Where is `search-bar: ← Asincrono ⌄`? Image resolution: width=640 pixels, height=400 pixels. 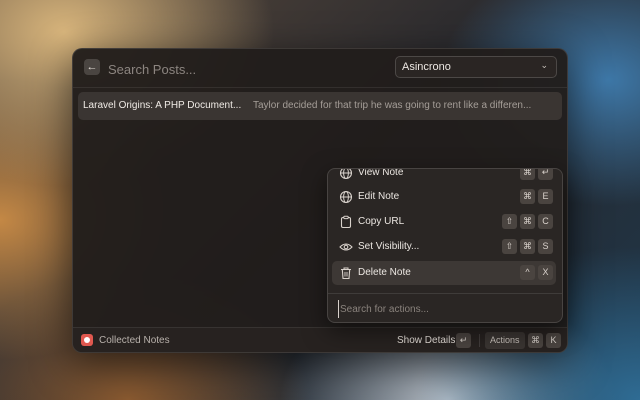
search-bar: ← Asincrono ⌄ is located at coordinates (320, 68).